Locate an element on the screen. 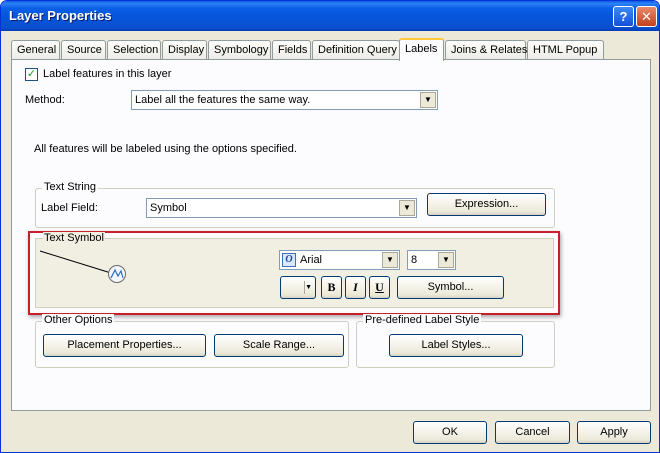  label-features-checkbox: ✓ is located at coordinates (31, 74).